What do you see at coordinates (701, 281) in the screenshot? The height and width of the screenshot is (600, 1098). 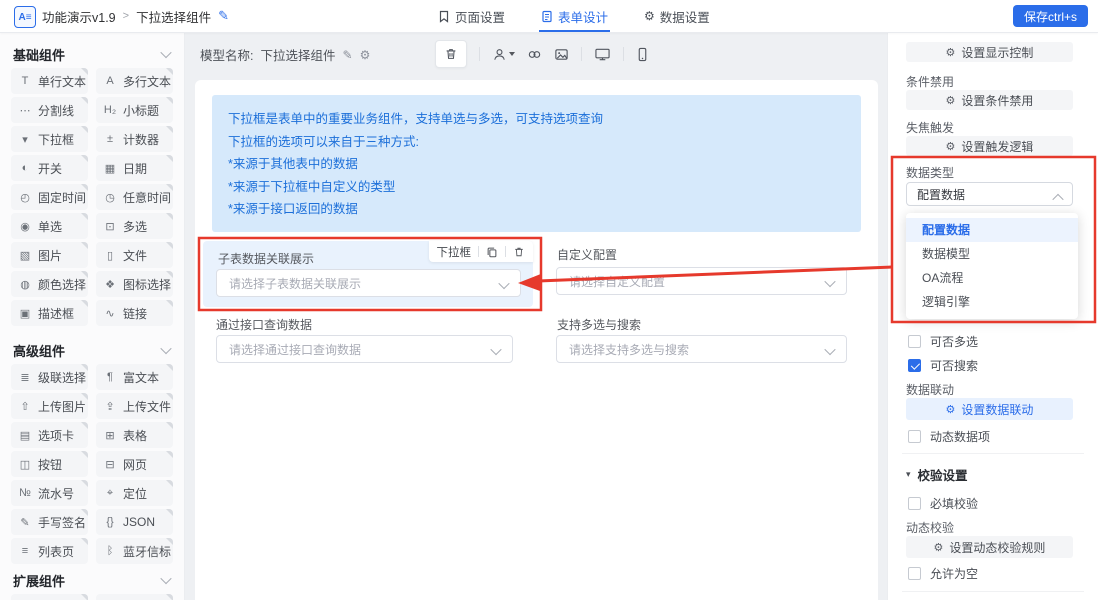 I see `field-select-custom-config: 请选择自定义配置` at bounding box center [701, 281].